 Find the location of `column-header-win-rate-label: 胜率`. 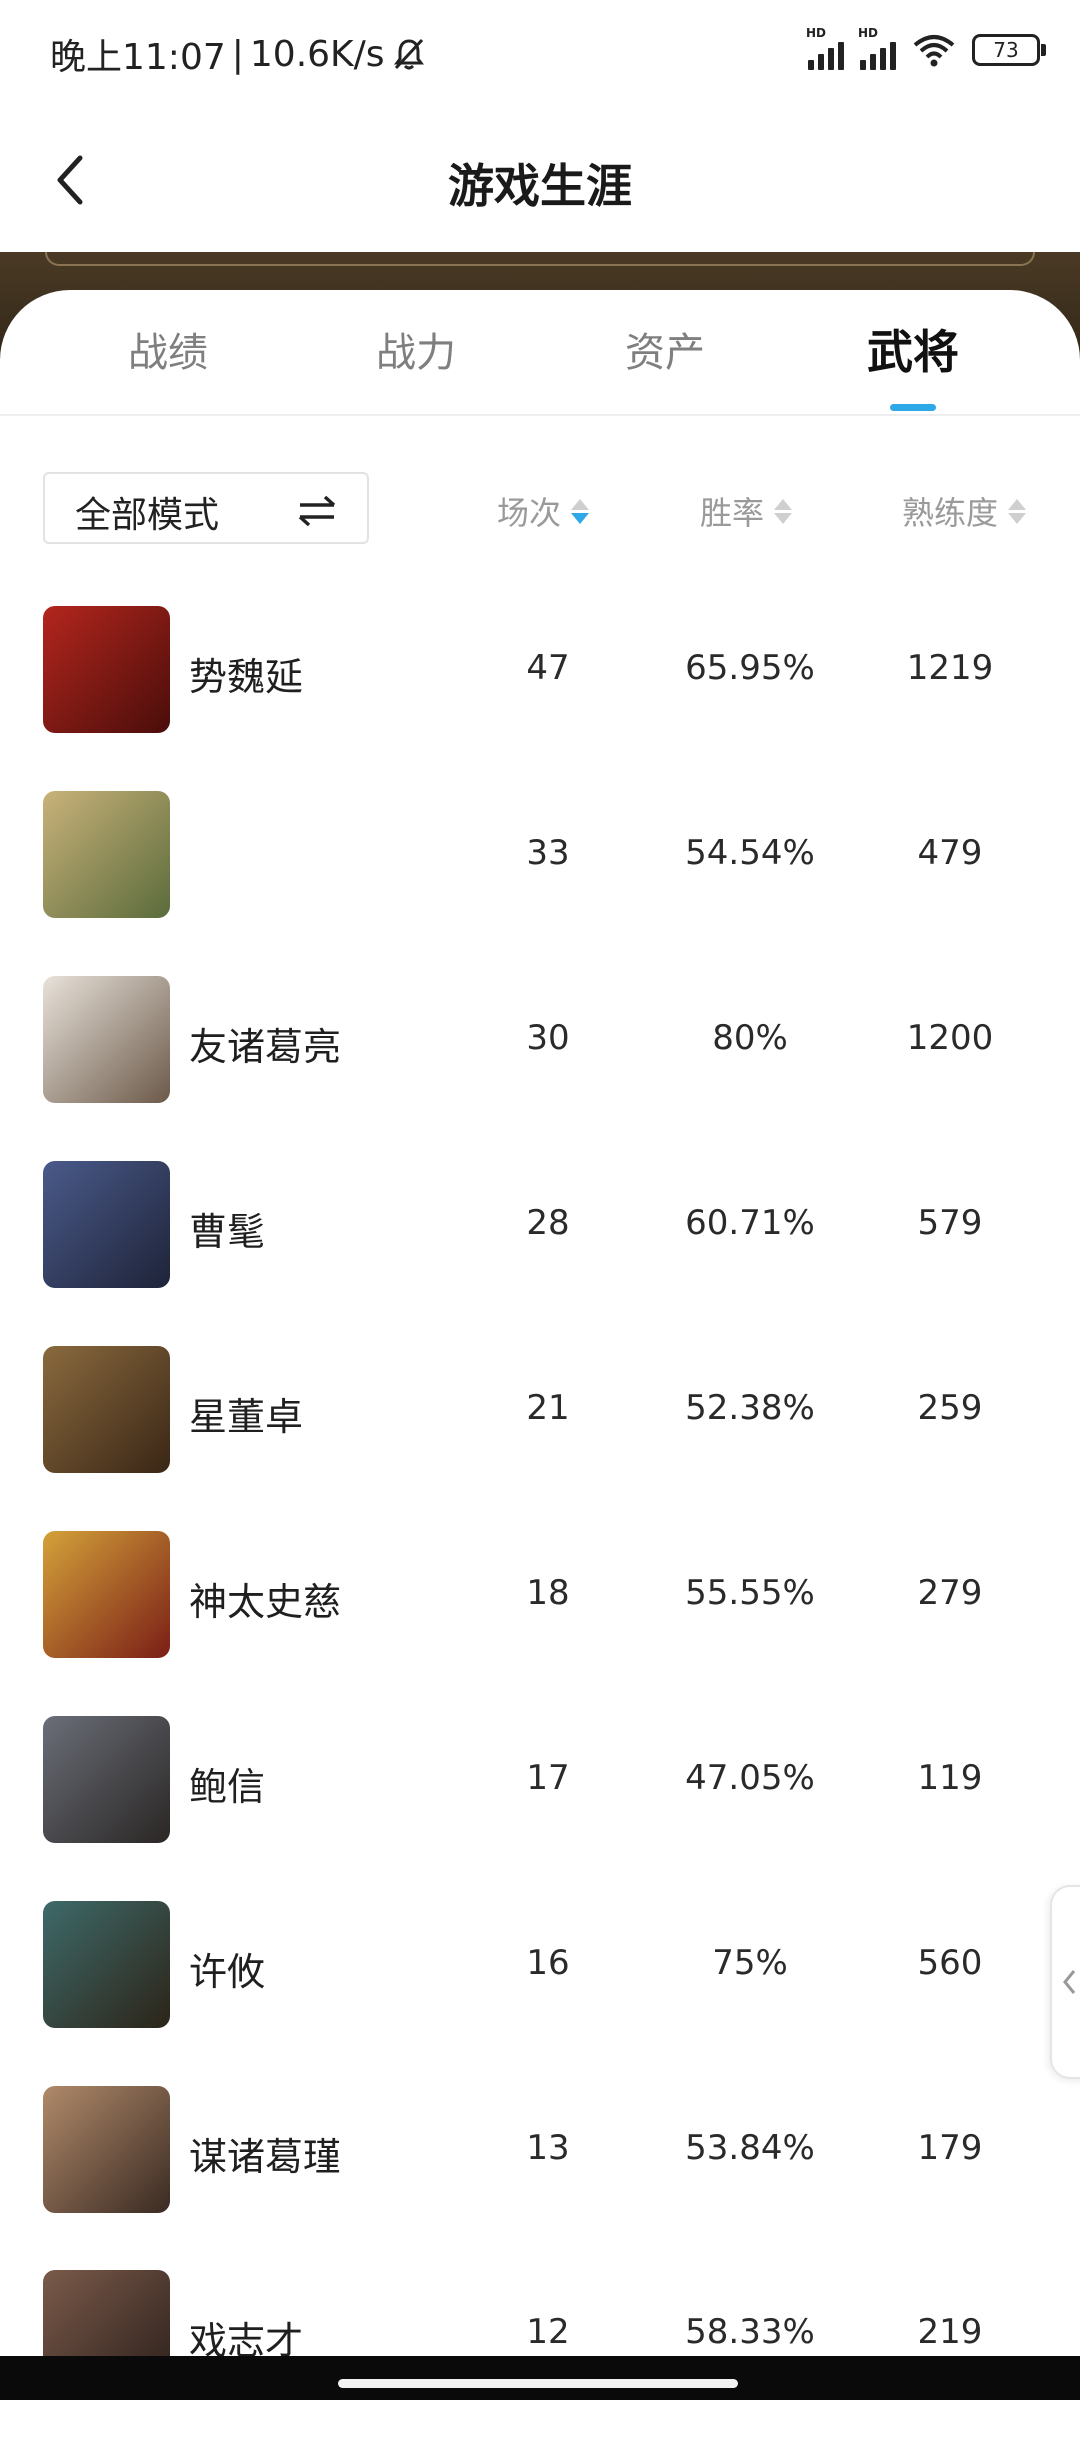

column-header-win-rate-label: 胜率 is located at coordinates (732, 513).